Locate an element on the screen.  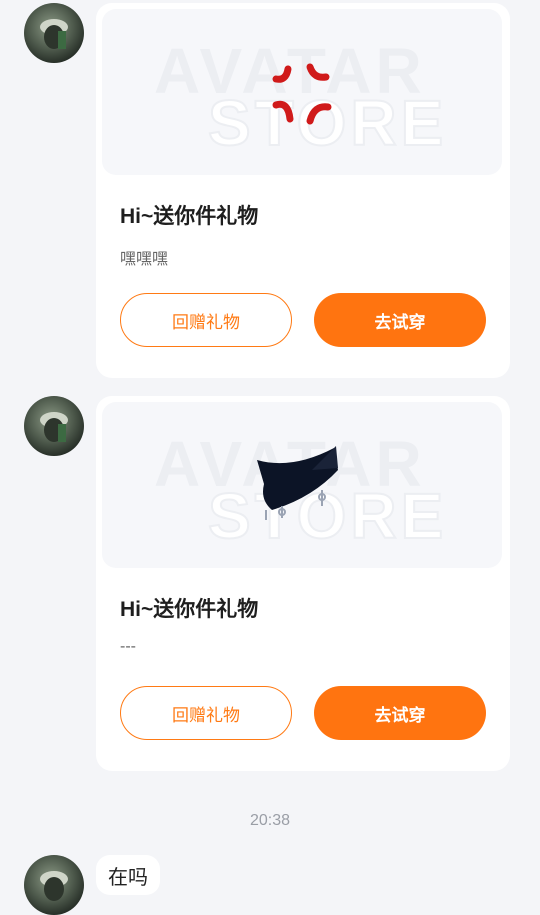
gift-message: --- is located at coordinates (128, 646).